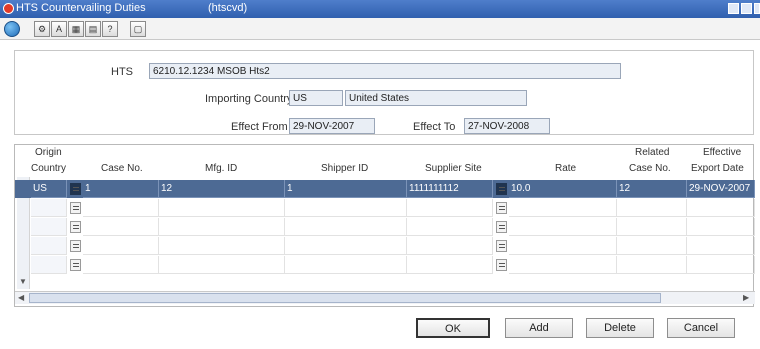  Describe the element at coordinates (121, 189) in the screenshot. I see `case-no-cell: 1` at that location.